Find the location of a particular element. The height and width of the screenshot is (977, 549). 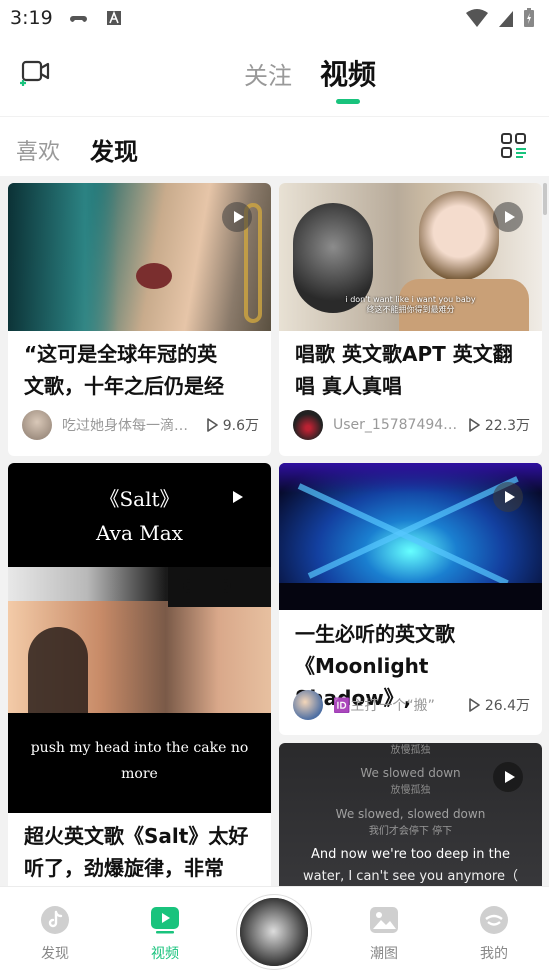

video-title: 唱歌 英文歌APT 英文翻 唱 真人真唱 is located at coordinates (411, 370).